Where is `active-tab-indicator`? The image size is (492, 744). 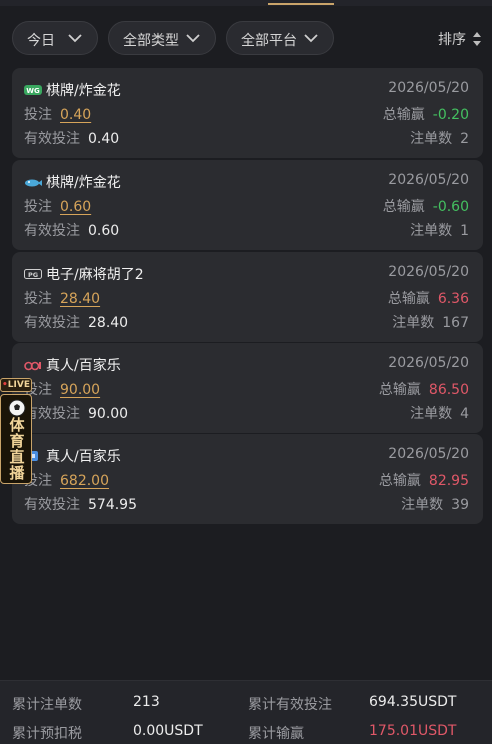
active-tab-indicator is located at coordinates (301, 4).